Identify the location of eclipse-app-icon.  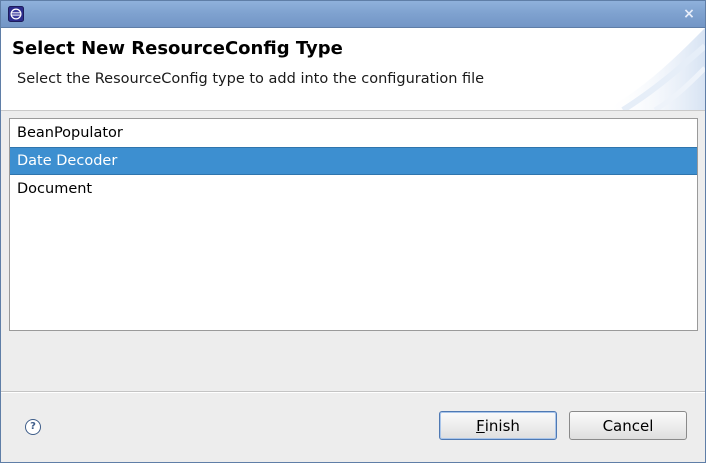
(16, 14).